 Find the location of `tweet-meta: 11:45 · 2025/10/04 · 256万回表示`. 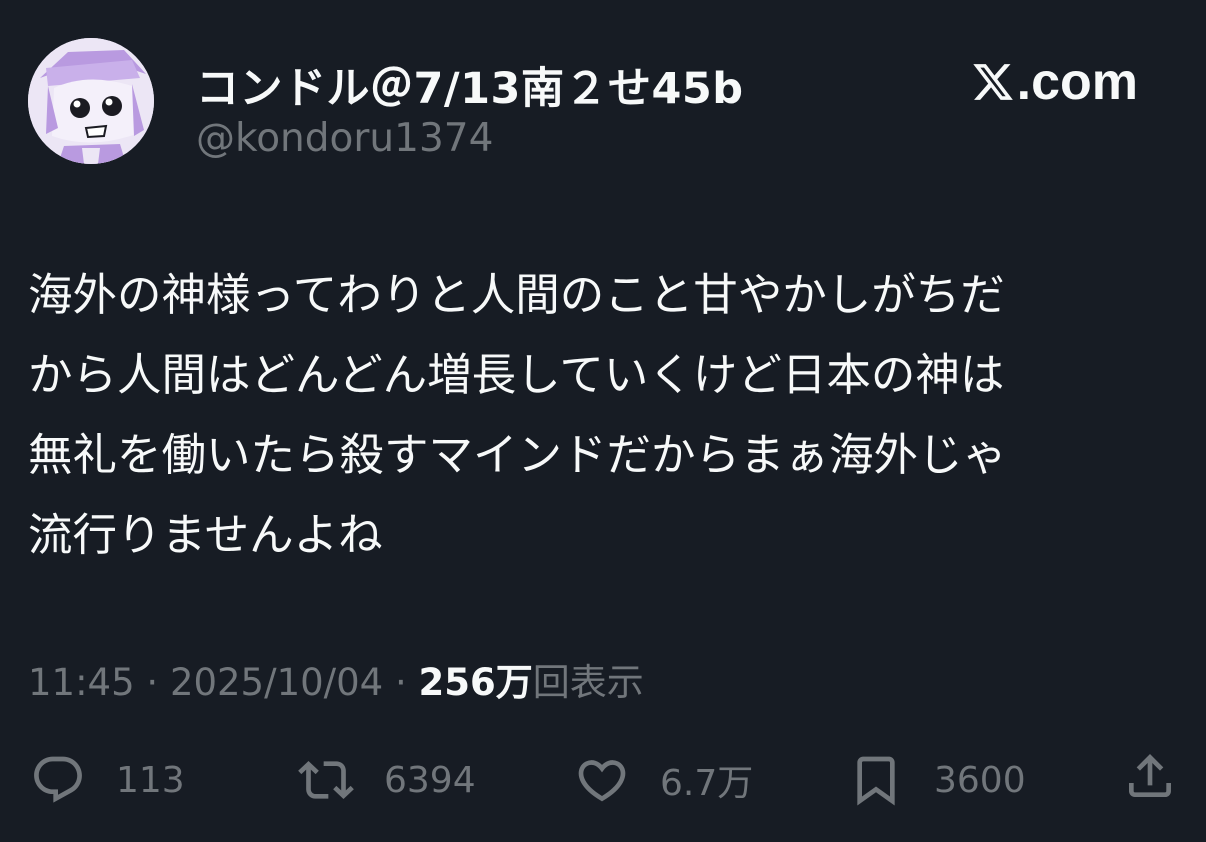

tweet-meta: 11:45 · 2025/10/04 · 256万回表示 is located at coordinates (336, 679).